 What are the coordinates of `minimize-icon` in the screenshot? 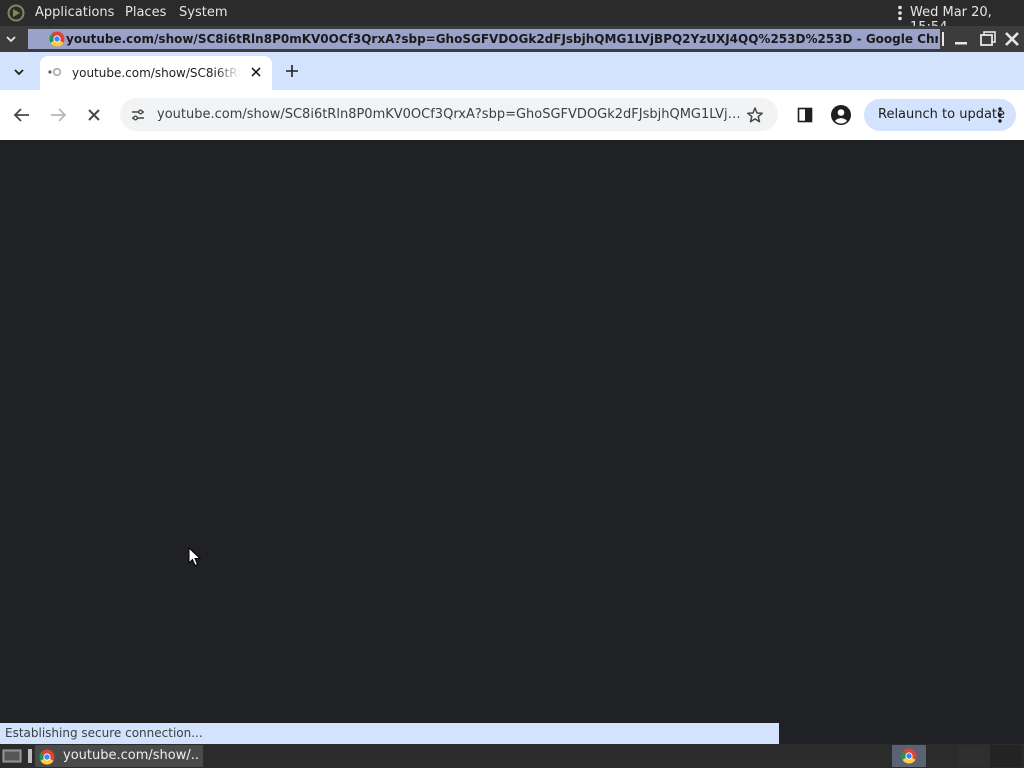 It's located at (961, 39).